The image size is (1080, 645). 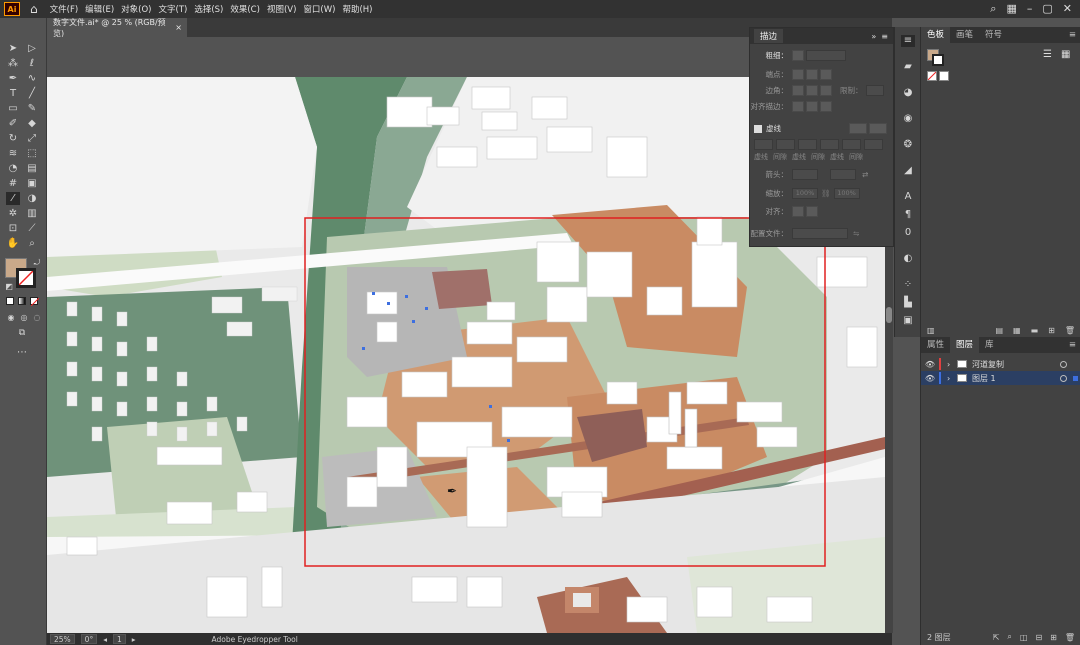 What do you see at coordinates (13, 153) in the screenshot?
I see `warp-tool-icon: ≋` at bounding box center [13, 153].